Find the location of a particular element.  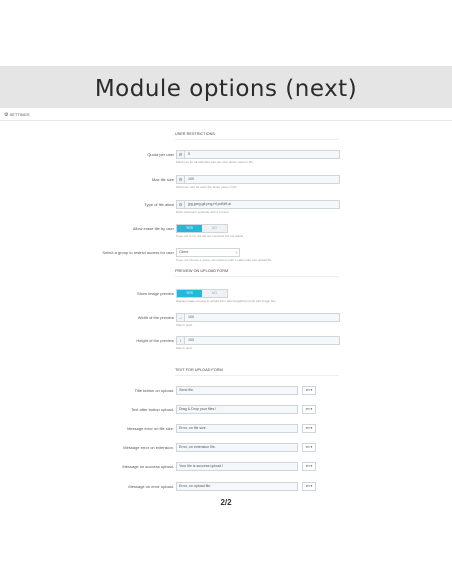

section-text: TEXT FOR UPLOAD FORM is located at coordinates (257, 372).